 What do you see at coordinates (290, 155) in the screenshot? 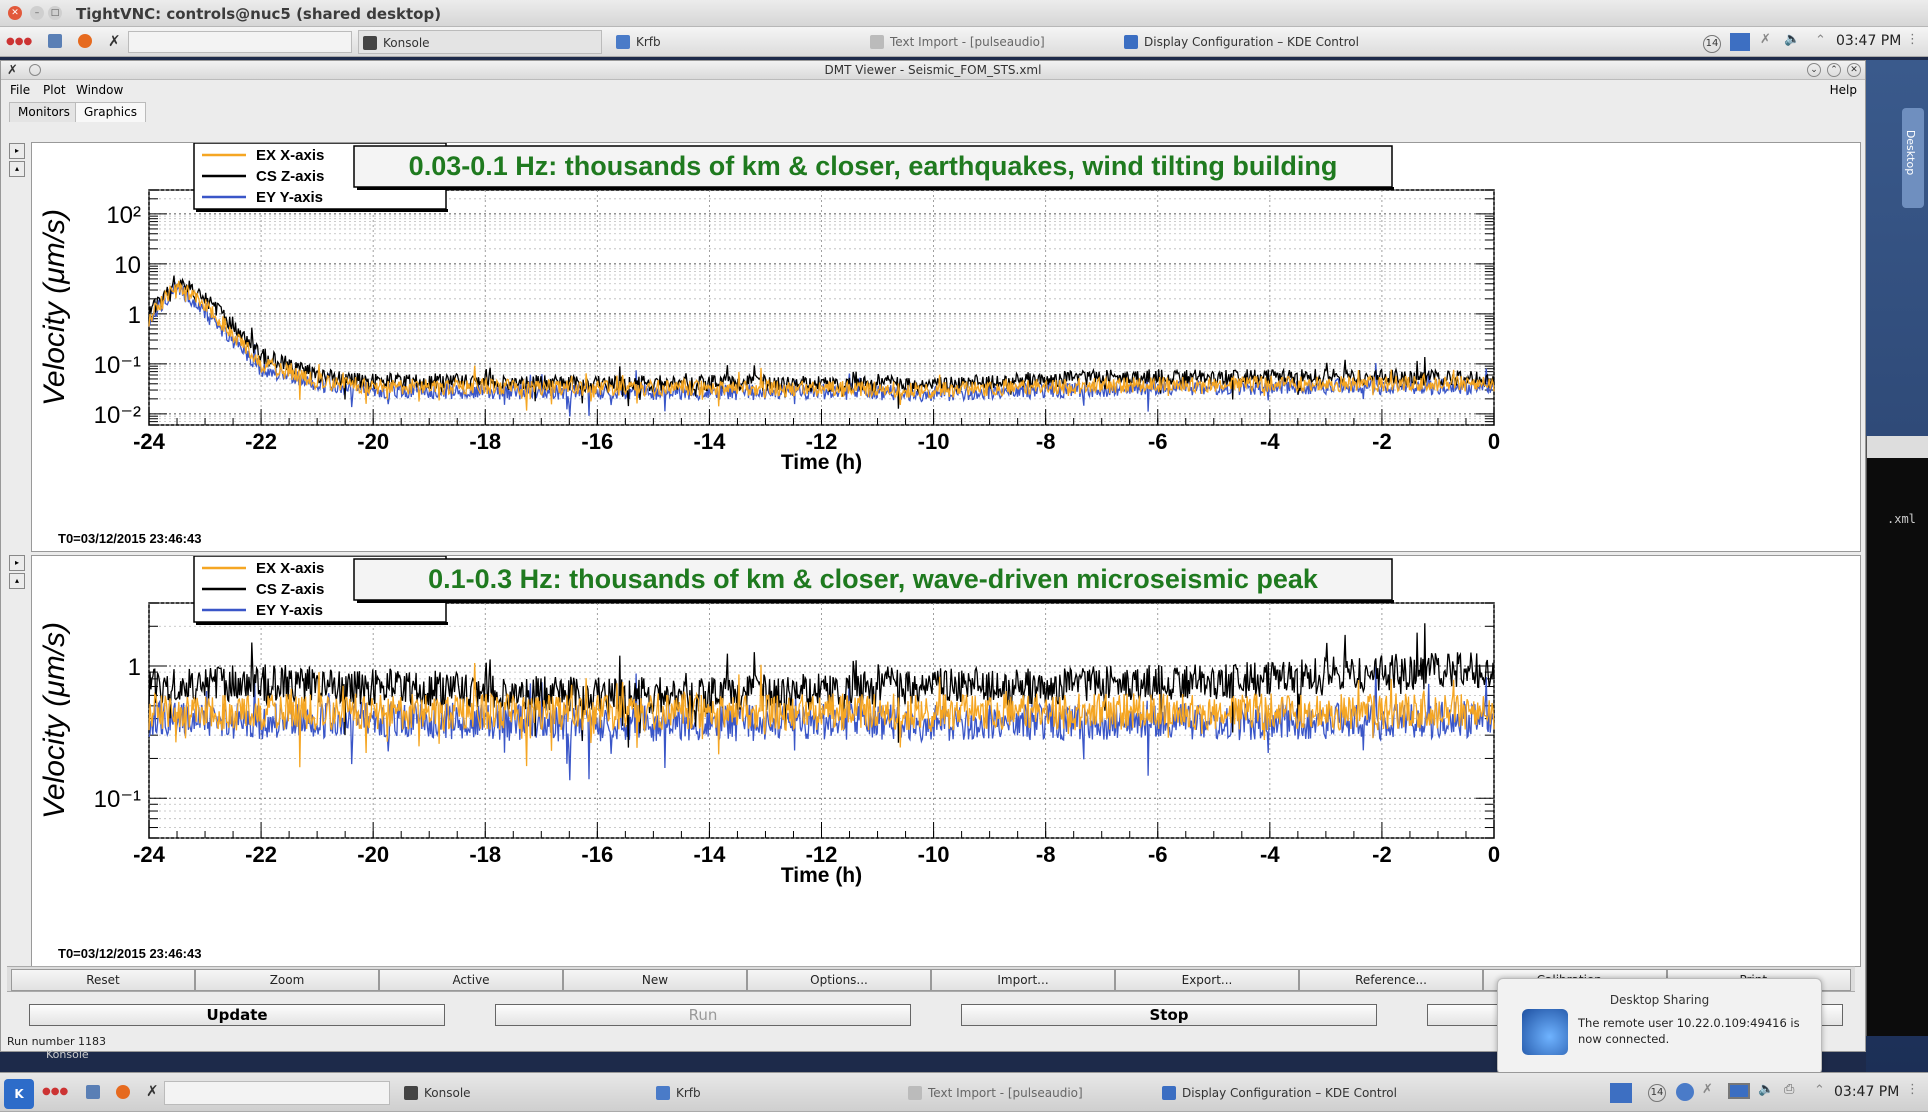
I see `legend-label: EX X-axis` at bounding box center [290, 155].